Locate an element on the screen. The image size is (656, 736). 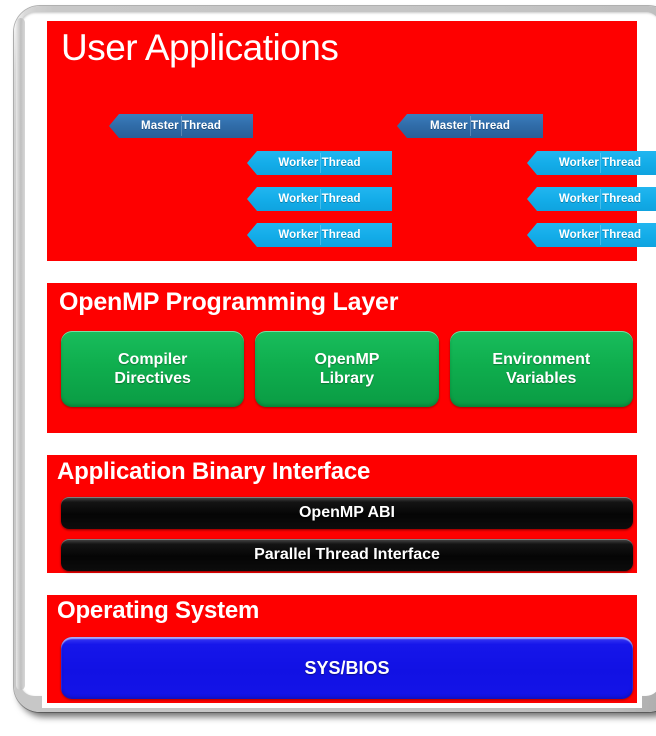
component-openmp-library: OpenMP Library is located at coordinates (347, 369).